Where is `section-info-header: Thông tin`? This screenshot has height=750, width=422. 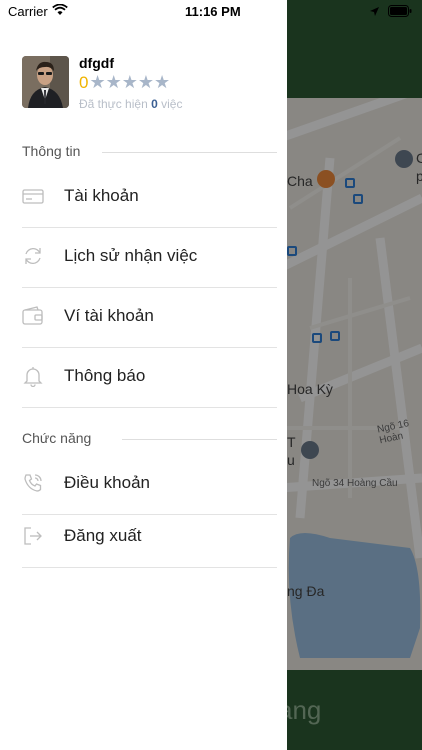 section-info-header: Thông tin is located at coordinates (149, 153).